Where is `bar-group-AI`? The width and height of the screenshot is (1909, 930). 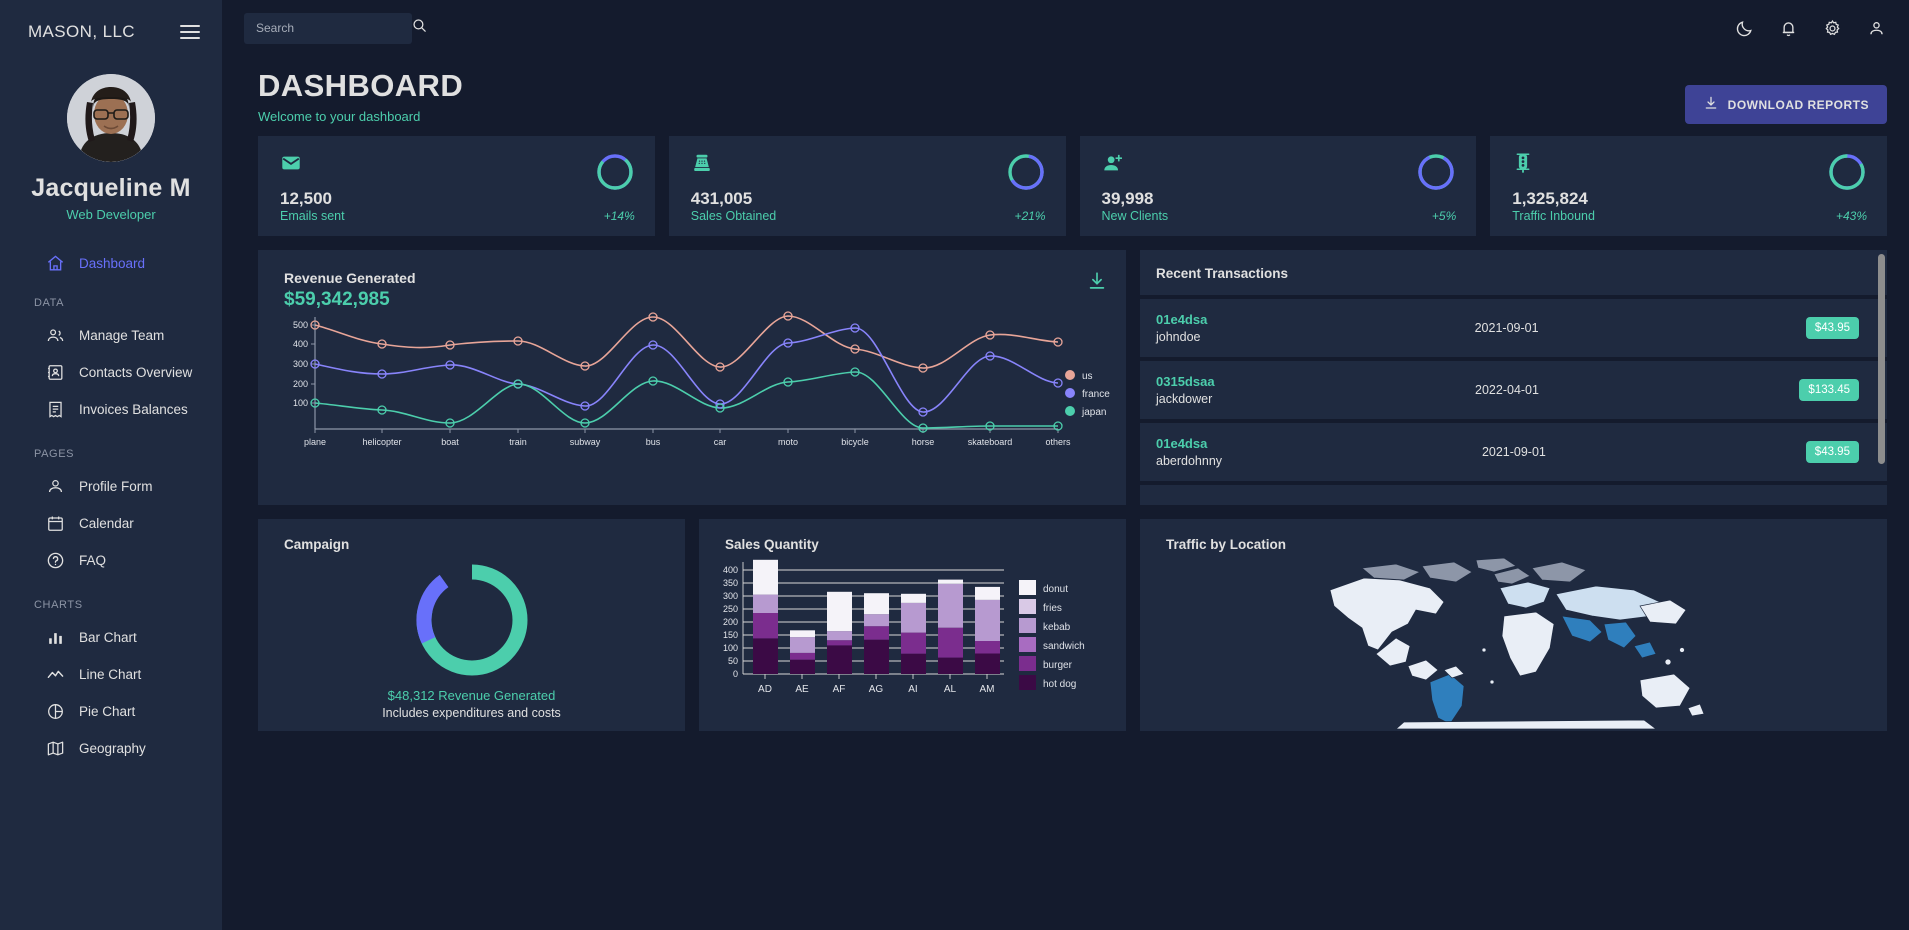
bar-group-AI is located at coordinates (913, 633).